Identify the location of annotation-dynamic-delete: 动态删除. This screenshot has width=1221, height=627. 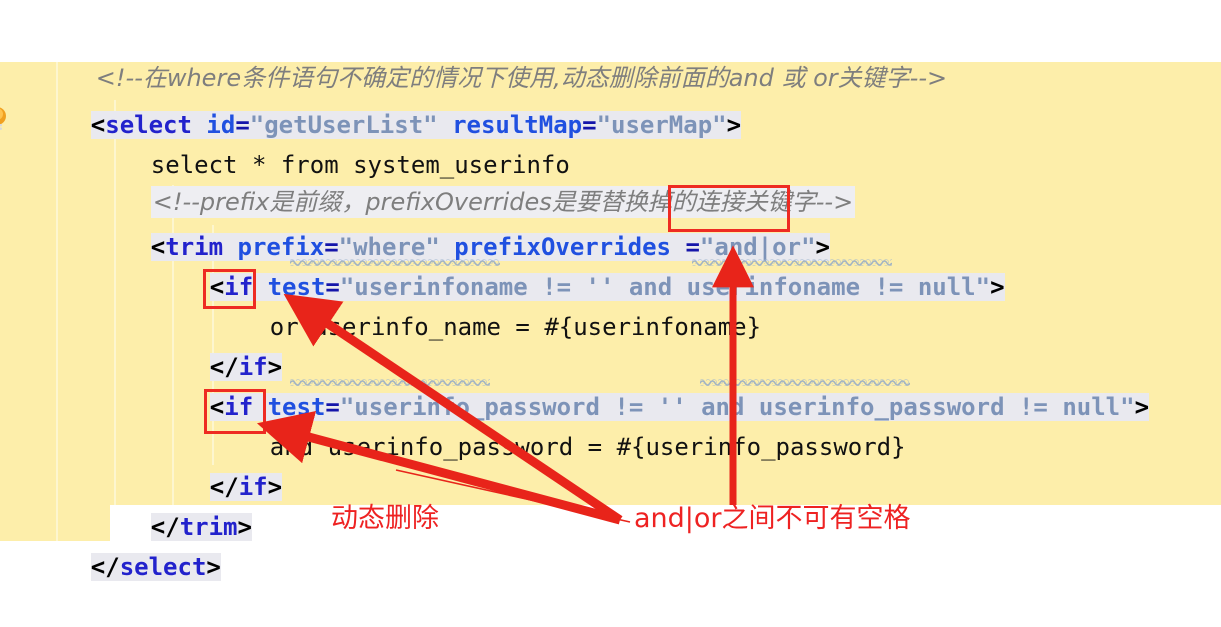
(385, 518).